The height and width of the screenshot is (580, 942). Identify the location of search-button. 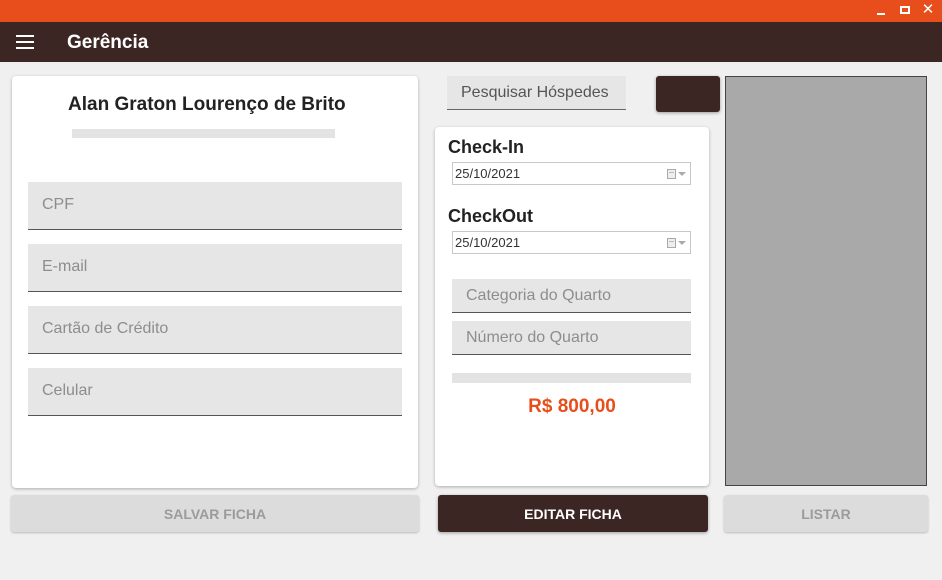
(688, 94).